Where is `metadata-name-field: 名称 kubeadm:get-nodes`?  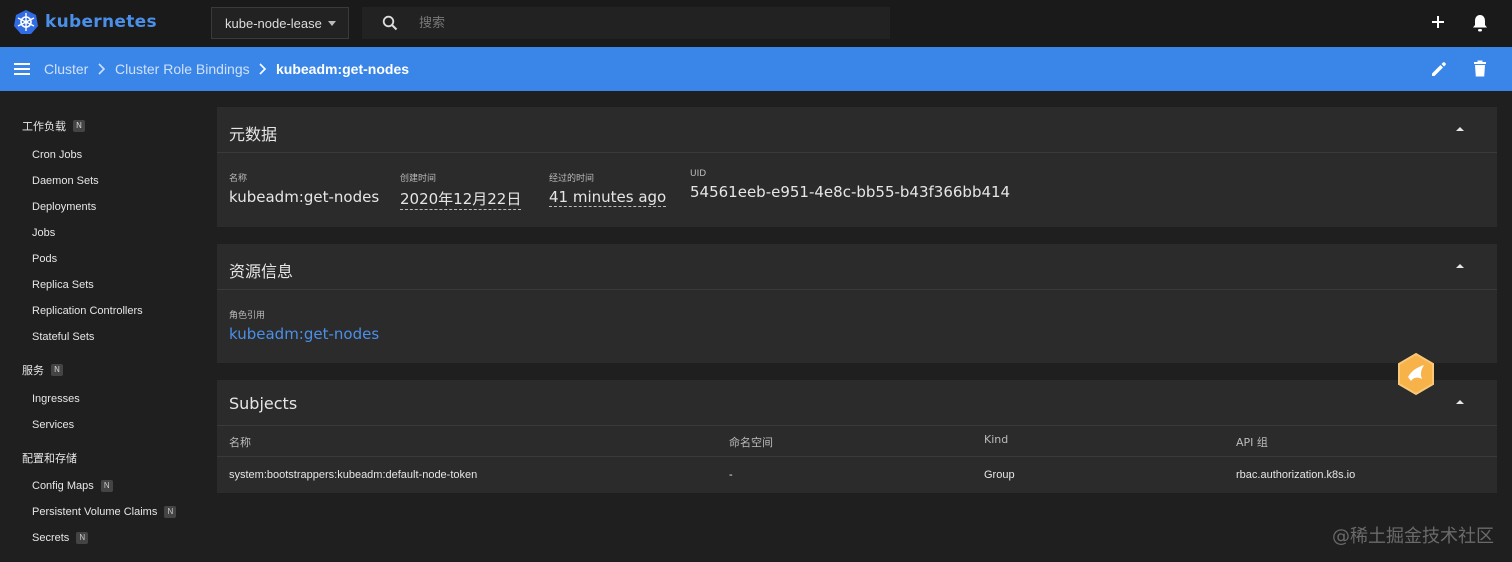
metadata-name-field: 名称 kubeadm:get-nodes is located at coordinates (304, 190).